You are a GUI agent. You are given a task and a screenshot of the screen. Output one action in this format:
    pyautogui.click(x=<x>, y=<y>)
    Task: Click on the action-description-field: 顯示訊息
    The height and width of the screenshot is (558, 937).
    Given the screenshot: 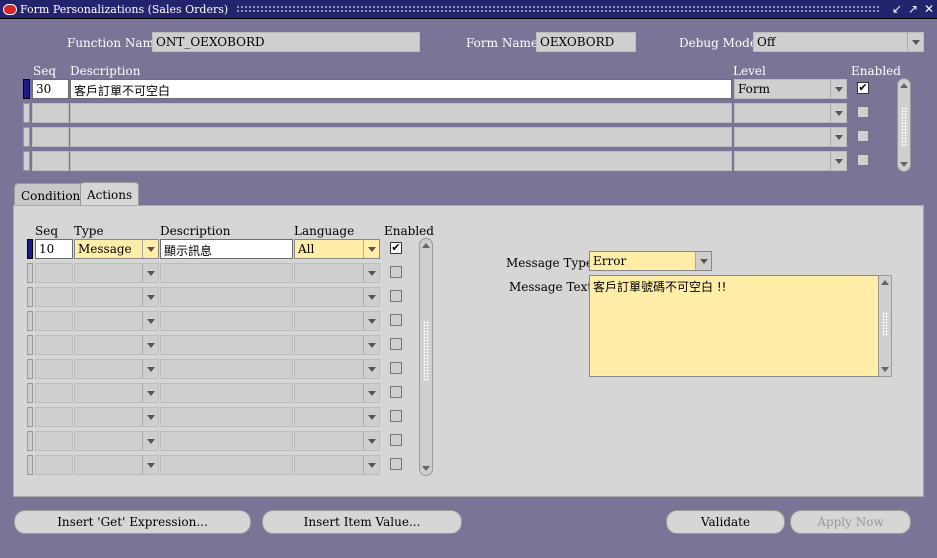 What is the action you would take?
    pyautogui.click(x=226, y=249)
    